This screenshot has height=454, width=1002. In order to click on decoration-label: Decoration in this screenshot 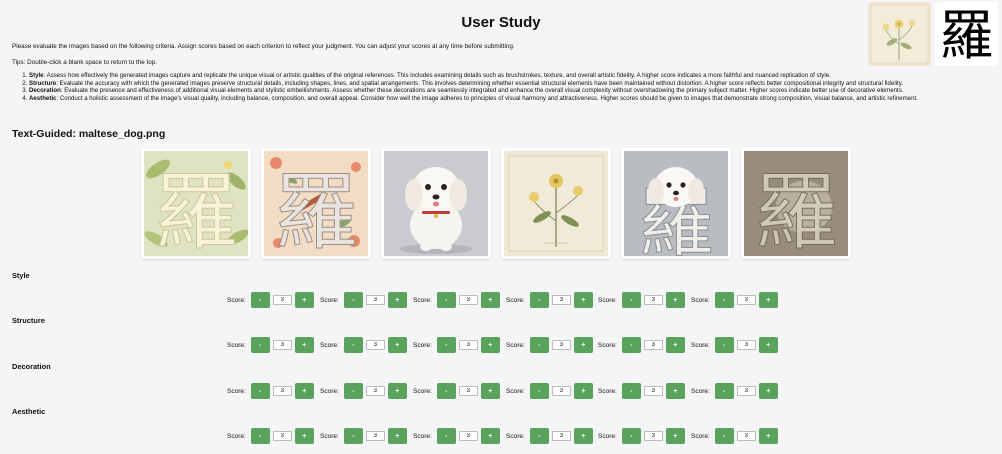, I will do `click(31, 366)`.